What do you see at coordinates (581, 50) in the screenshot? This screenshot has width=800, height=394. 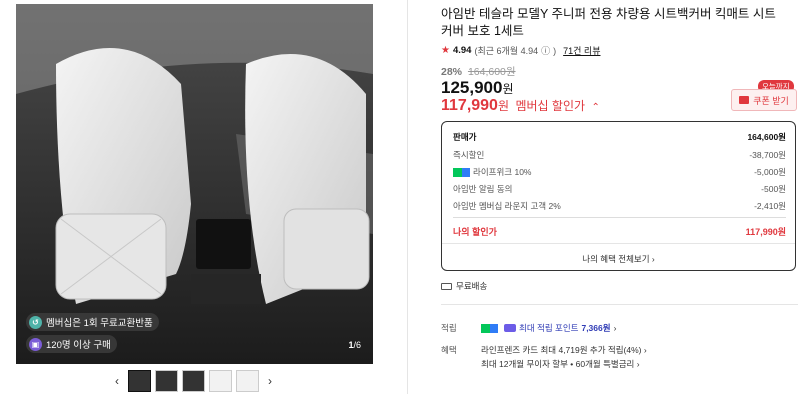 I see `review-link: 71건 리뷰` at bounding box center [581, 50].